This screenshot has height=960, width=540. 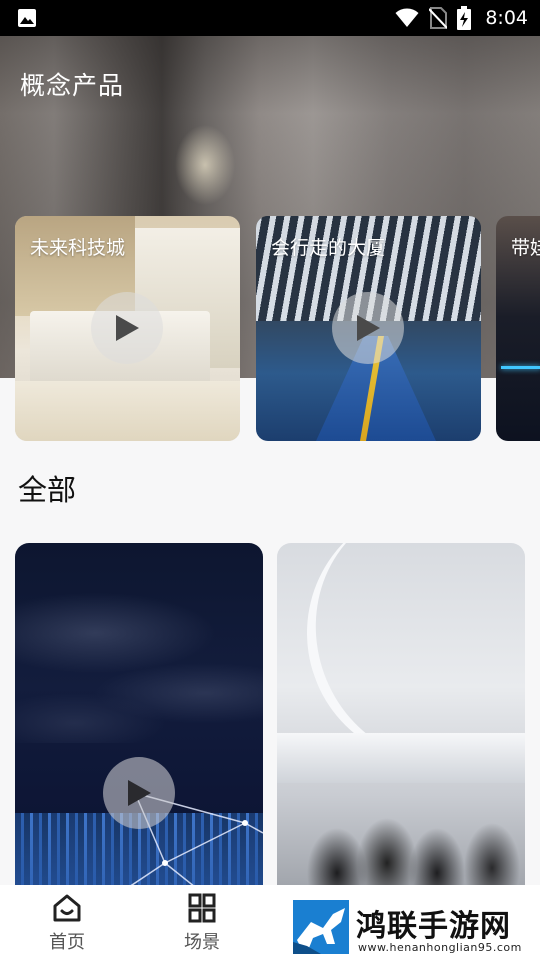 I want to click on watermark: 鸿联手游网 www.henanhonglian95.com, so click(x=410, y=927).